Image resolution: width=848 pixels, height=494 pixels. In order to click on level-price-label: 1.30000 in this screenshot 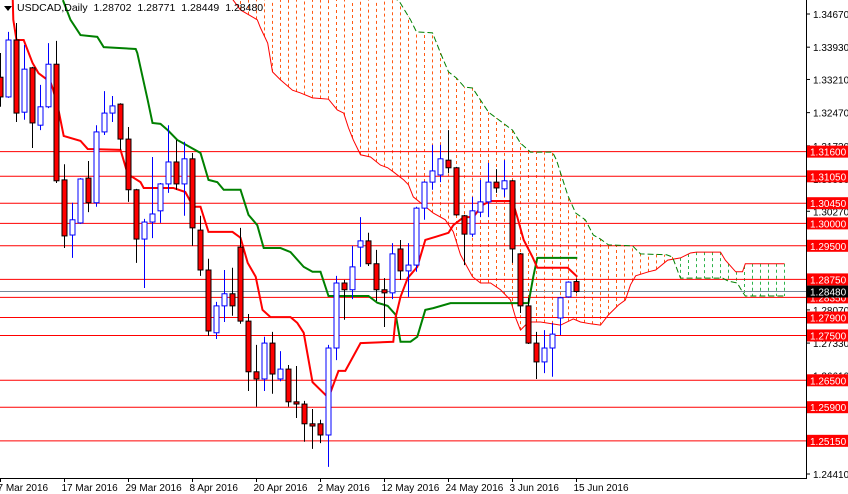, I will do `click(828, 224)`.